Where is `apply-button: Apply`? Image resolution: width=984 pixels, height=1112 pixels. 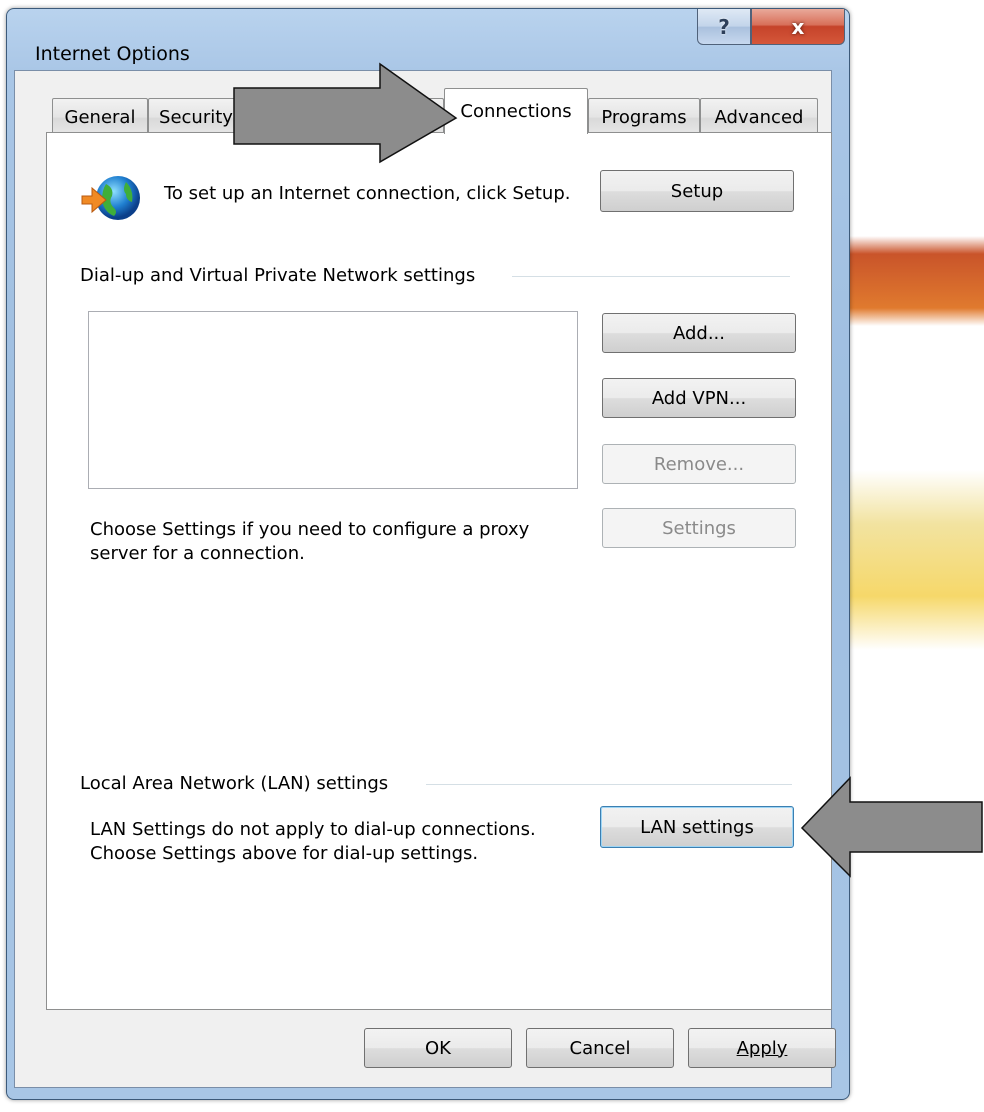 apply-button: Apply is located at coordinates (762, 1048).